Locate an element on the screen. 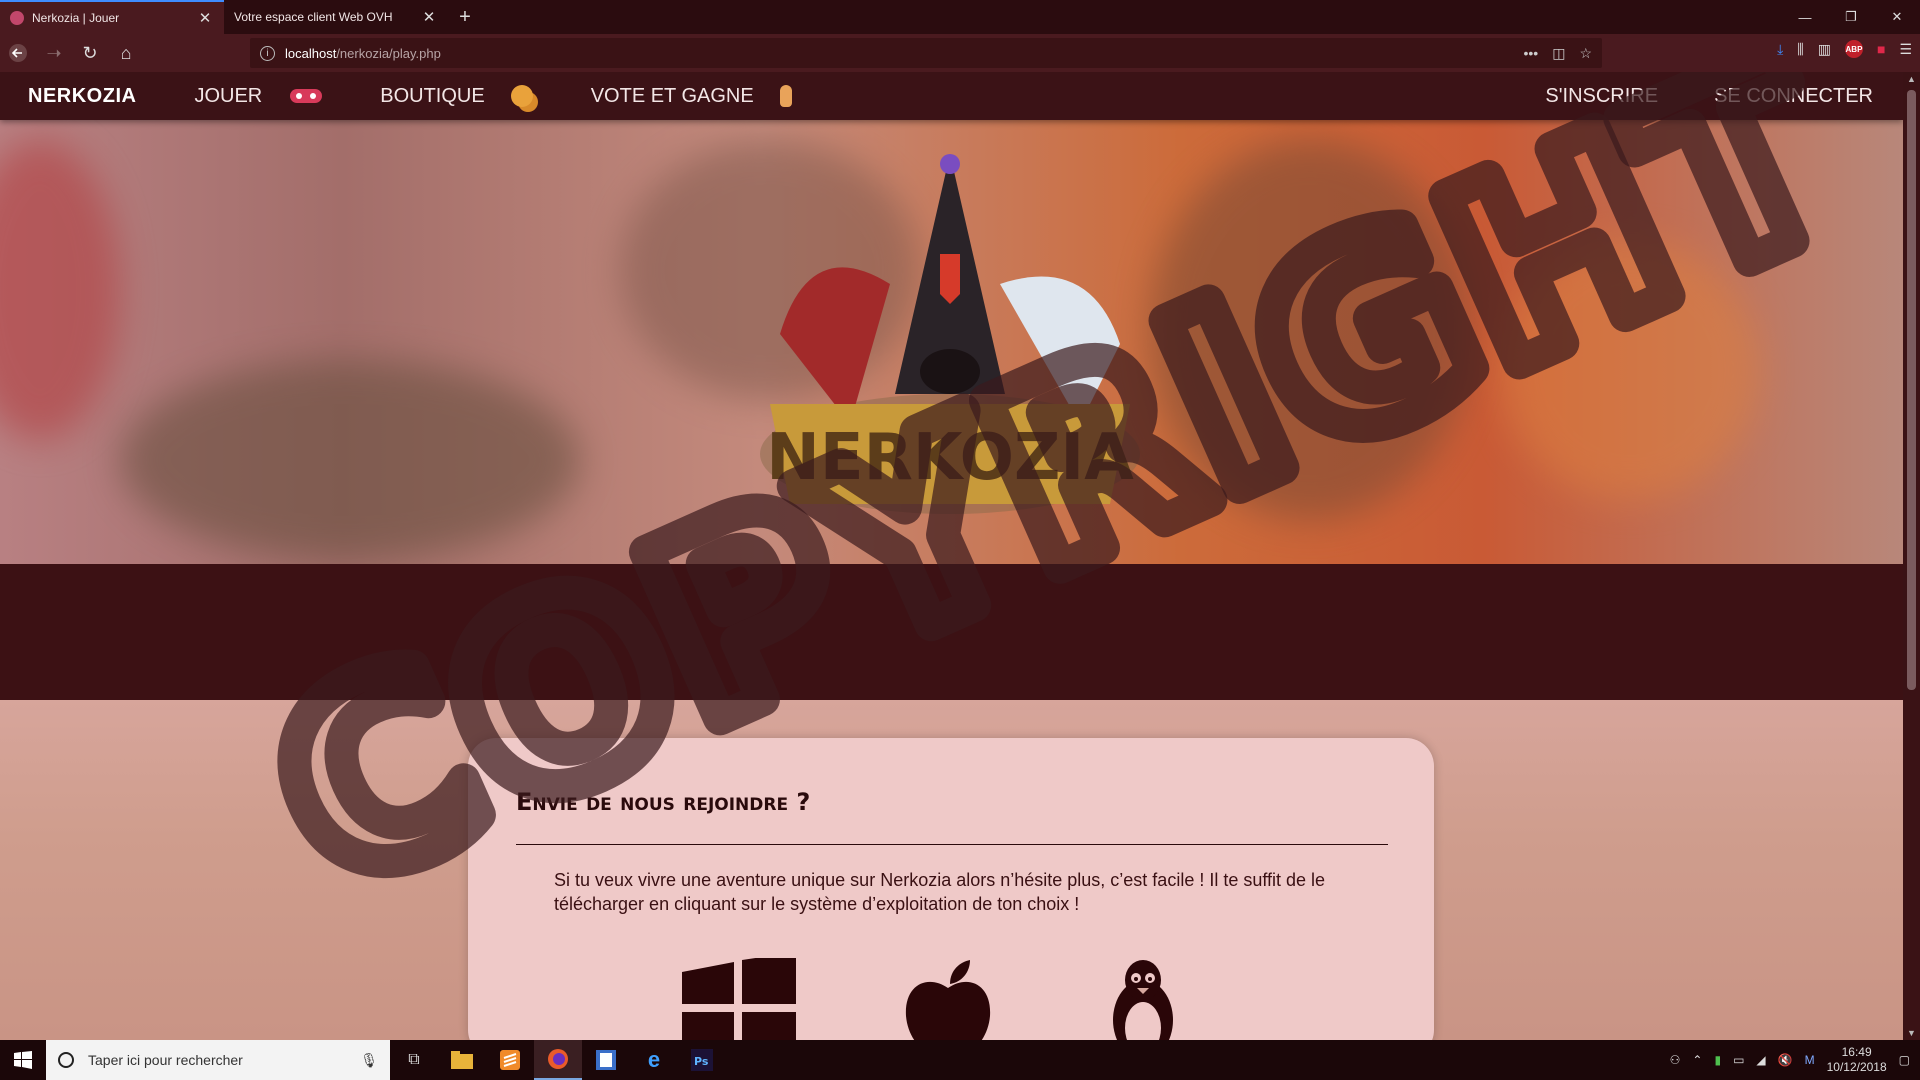 This screenshot has height=1080, width=1920. window-controls: — ❐ ✕ is located at coordinates (1851, 17).